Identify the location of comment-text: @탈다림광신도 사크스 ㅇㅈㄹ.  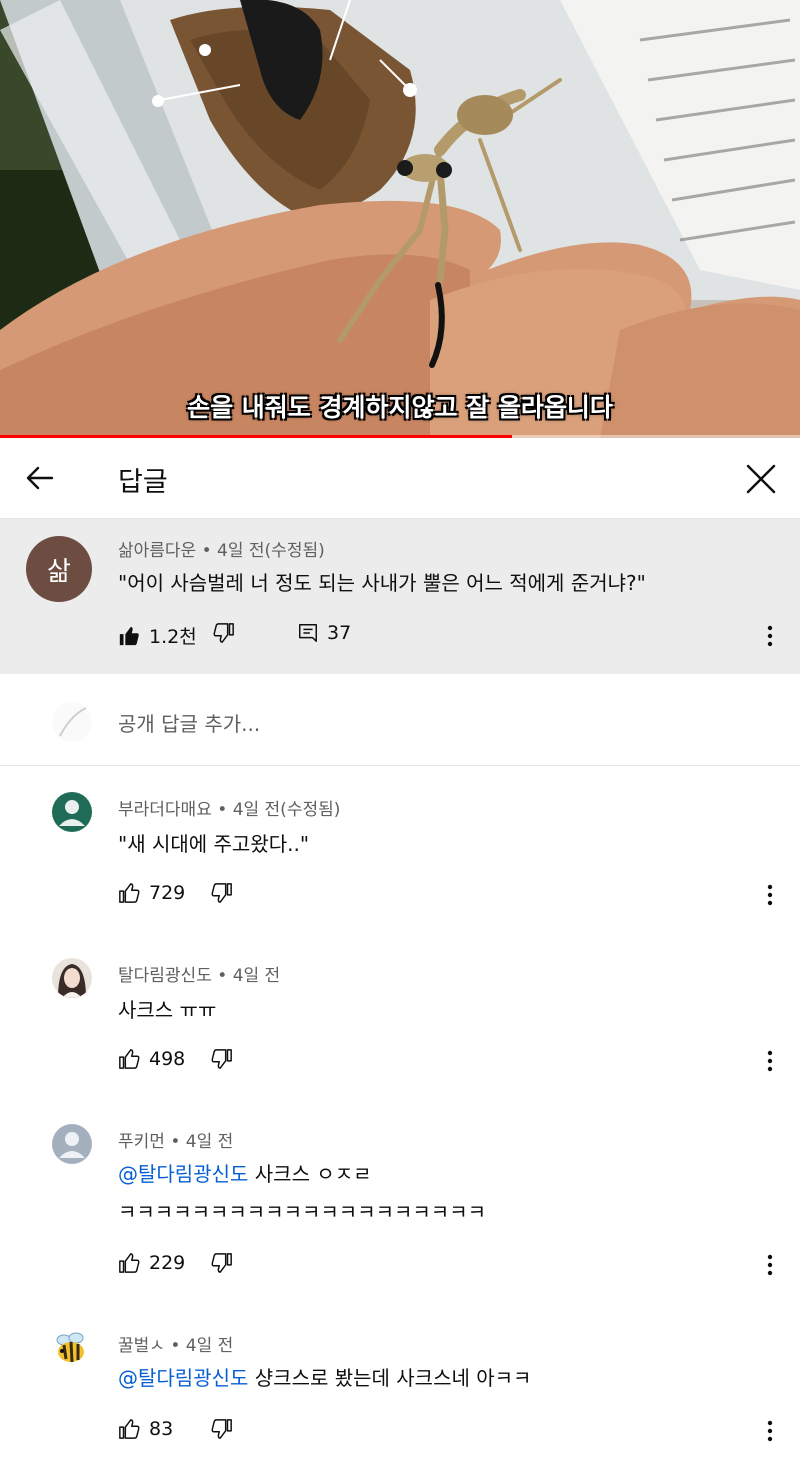
(245, 1172).